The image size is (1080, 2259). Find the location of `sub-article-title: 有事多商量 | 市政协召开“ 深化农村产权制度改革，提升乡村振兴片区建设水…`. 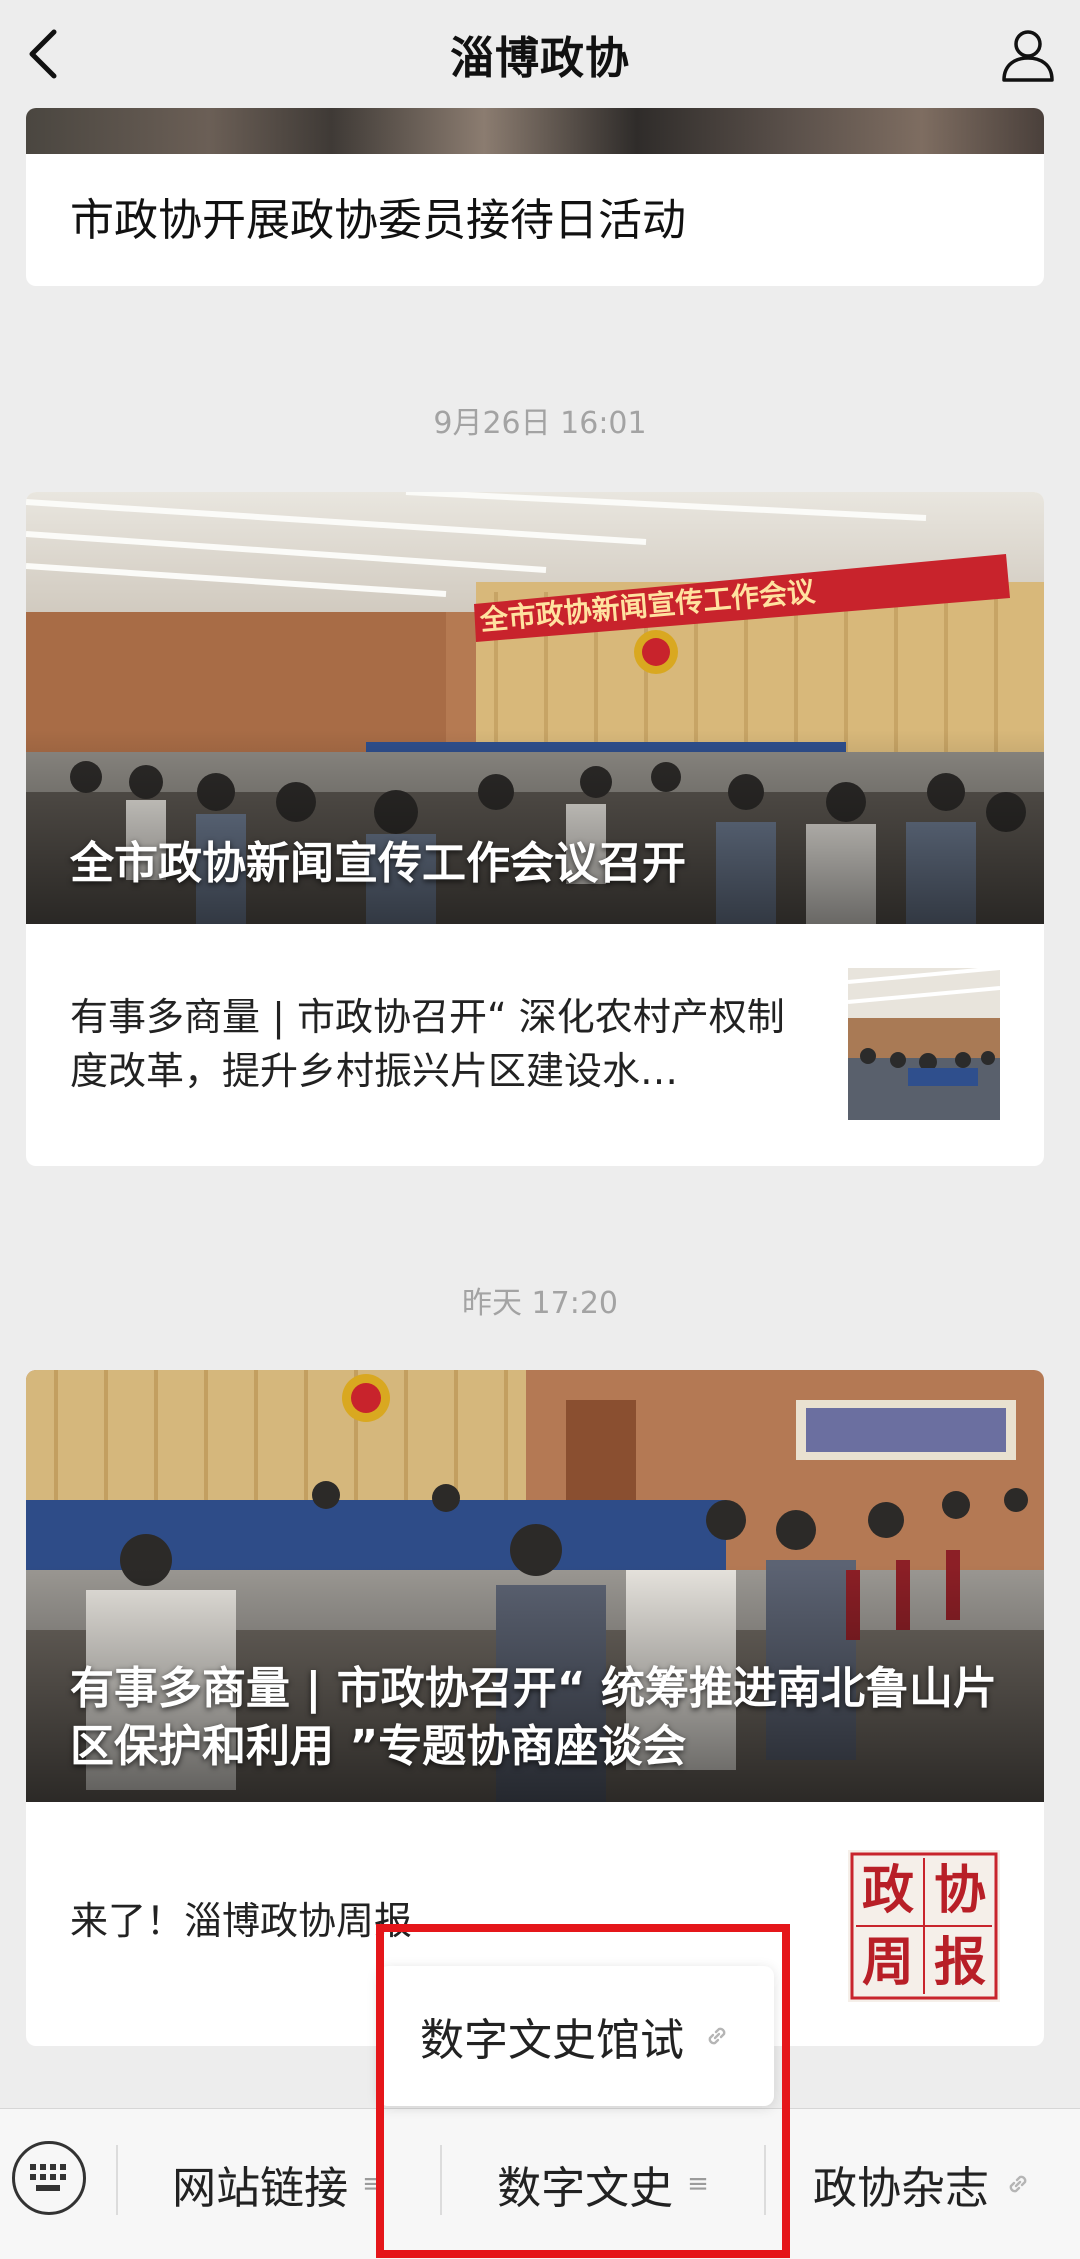

sub-article-title: 有事多商量 | 市政协召开“ 深化农村产权制度改革，提升乡村振兴片区建设水… is located at coordinates (445, 1044).